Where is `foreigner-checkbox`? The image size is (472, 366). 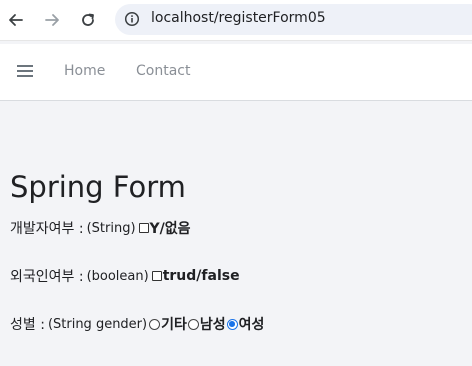
foreigner-checkbox is located at coordinates (156, 276).